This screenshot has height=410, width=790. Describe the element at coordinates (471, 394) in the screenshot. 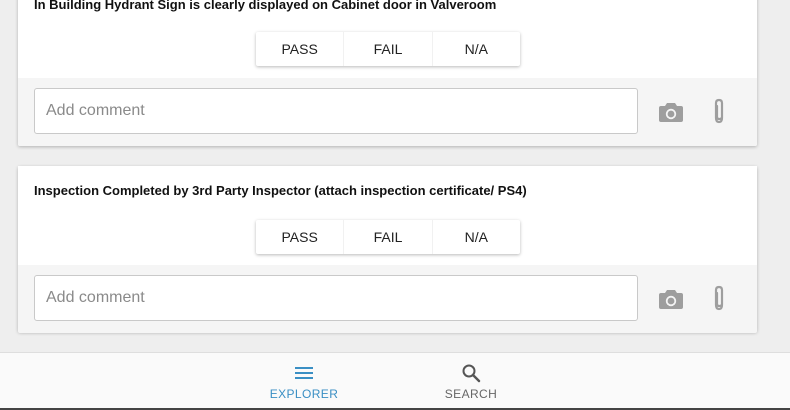

I see `nav-label-search: SEARCH` at that location.